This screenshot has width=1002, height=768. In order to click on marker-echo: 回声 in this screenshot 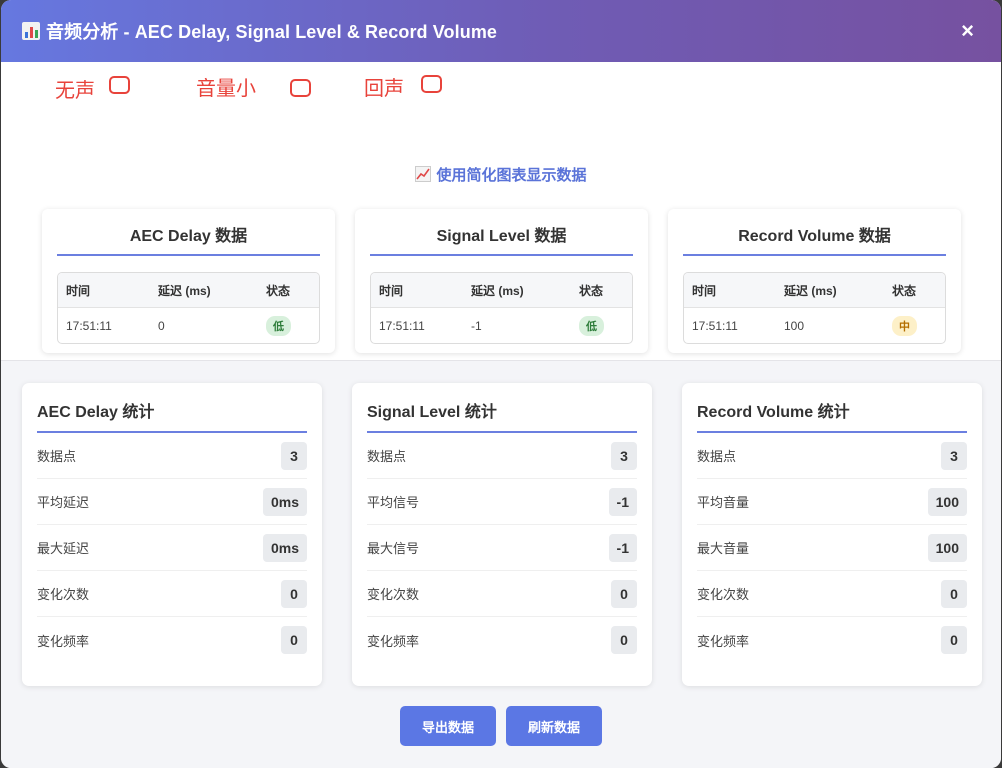, I will do `click(403, 86)`.